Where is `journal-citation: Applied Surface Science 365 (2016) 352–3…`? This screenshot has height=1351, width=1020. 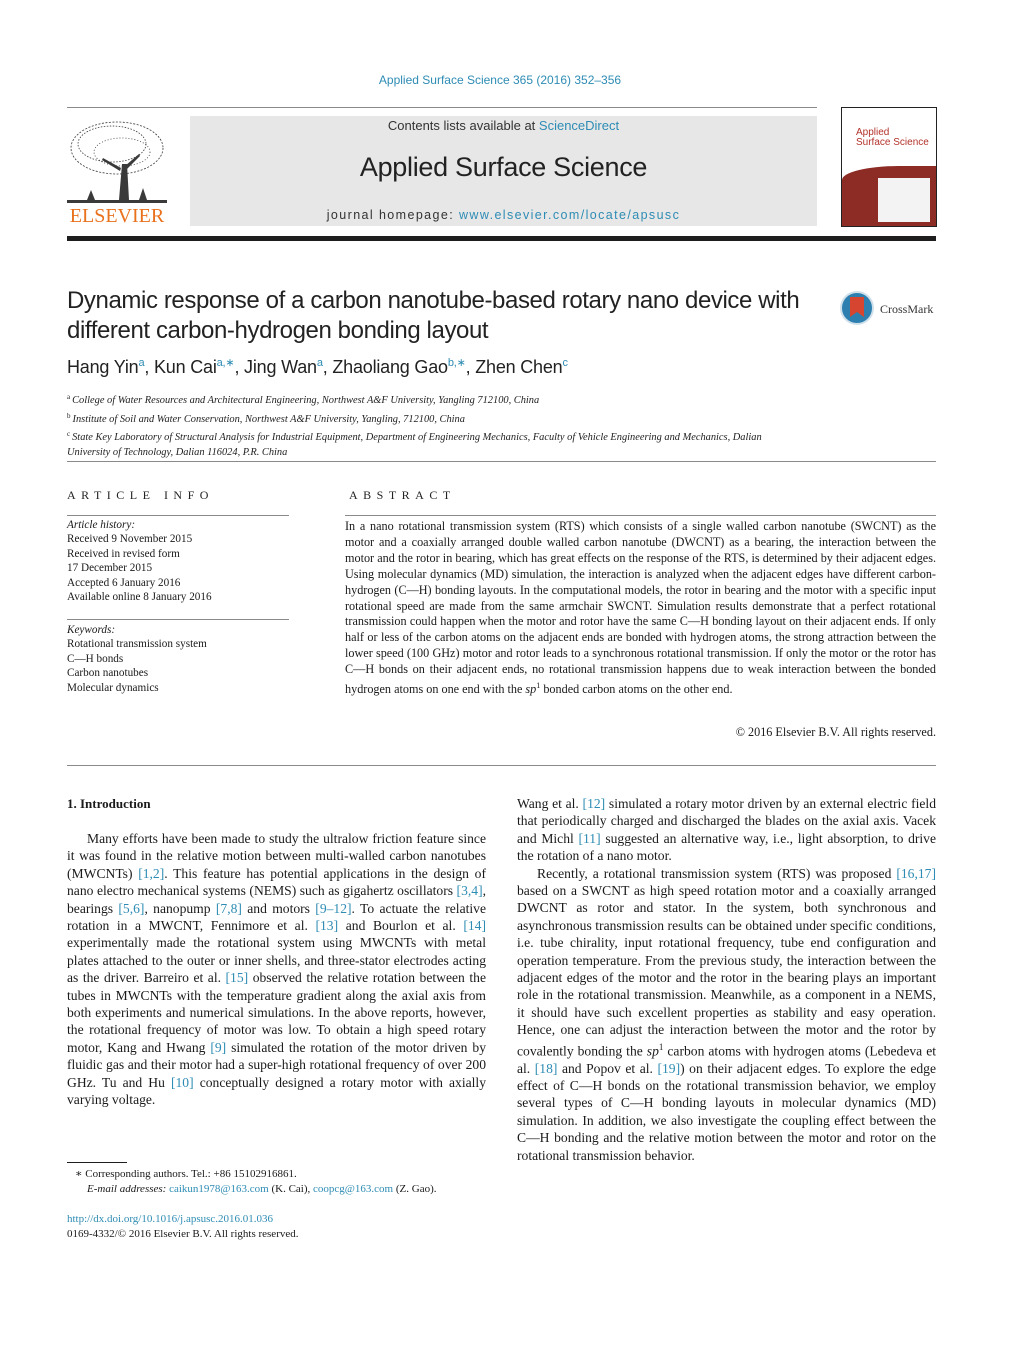
journal-citation: Applied Surface Science 365 (2016) 352–3… is located at coordinates (500, 80).